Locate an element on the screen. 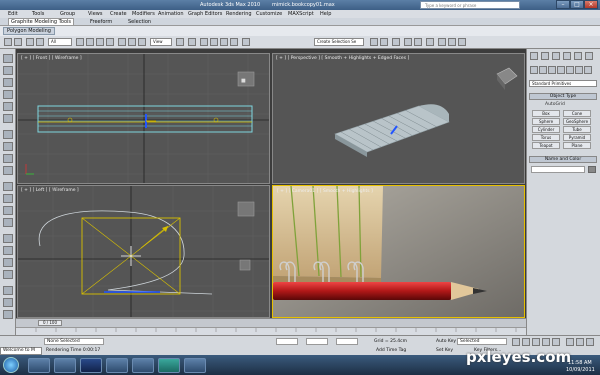 This screenshot has width=600, height=375. box-button: Box is located at coordinates (546, 113).